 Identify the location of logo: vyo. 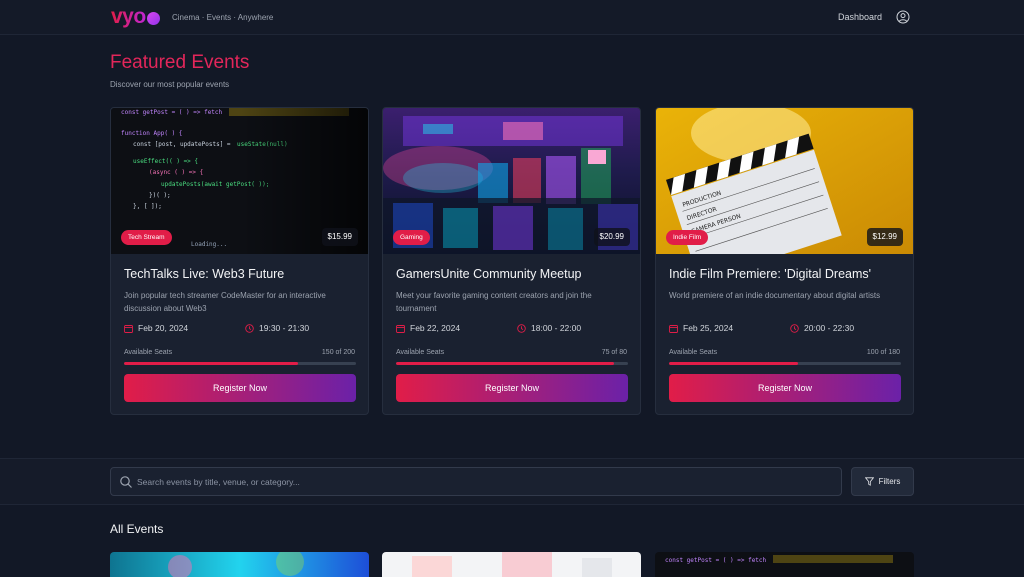
(135, 16).